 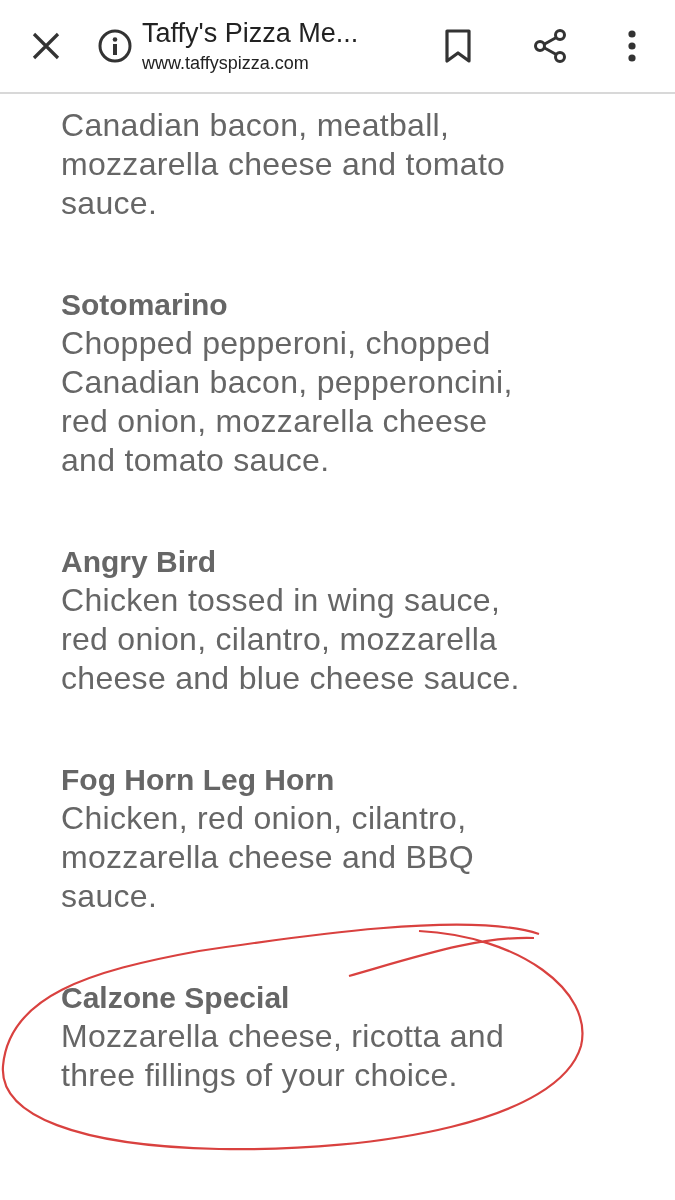 I want to click on item-description: Canadian bacon, meatball, mozzarella cheese and tomato sauce., so click(x=284, y=164).